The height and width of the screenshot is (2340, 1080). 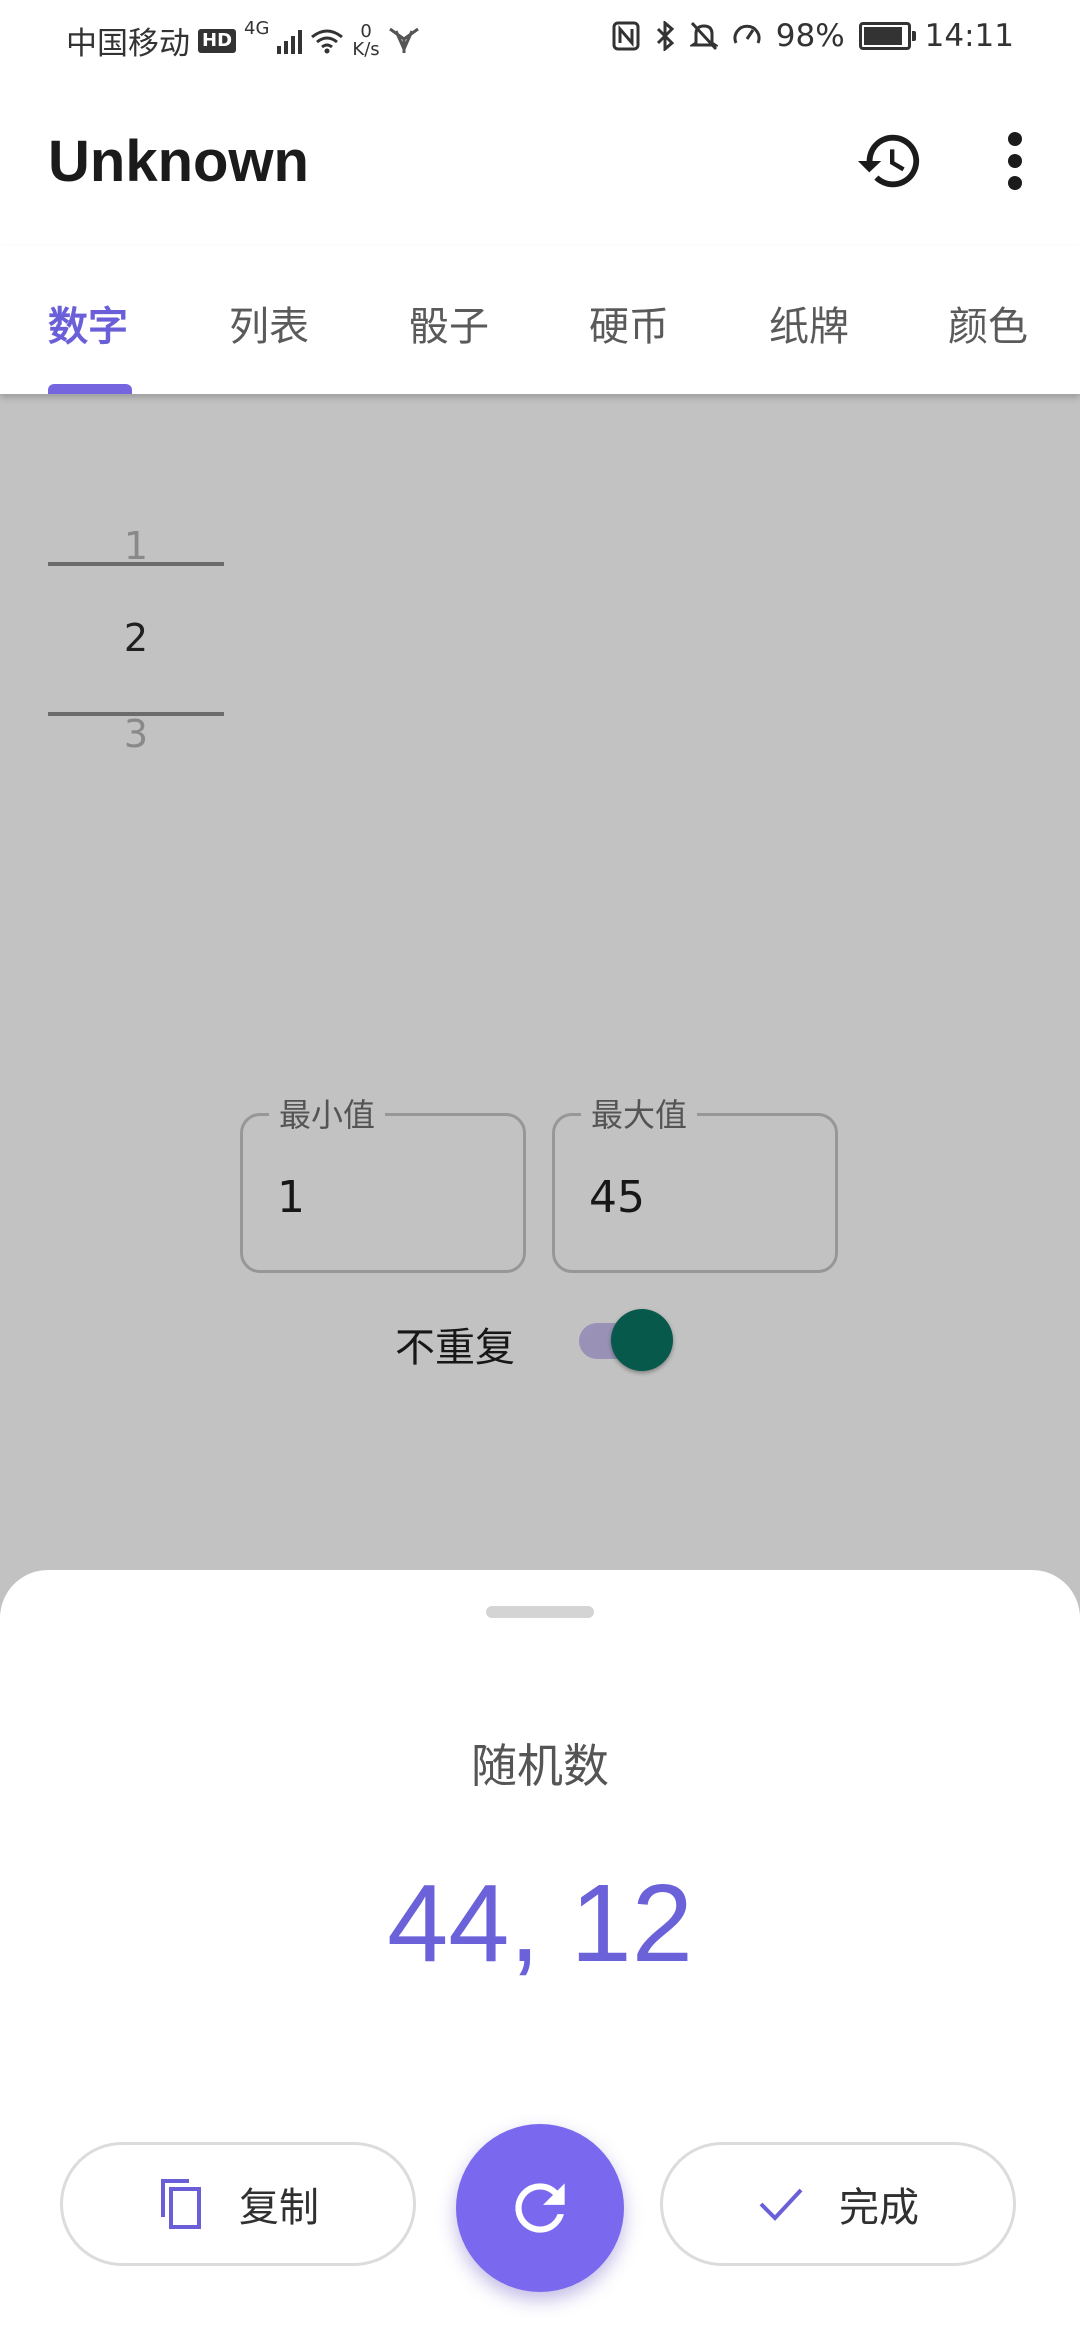 What do you see at coordinates (703, 36) in the screenshot?
I see `mute-icon` at bounding box center [703, 36].